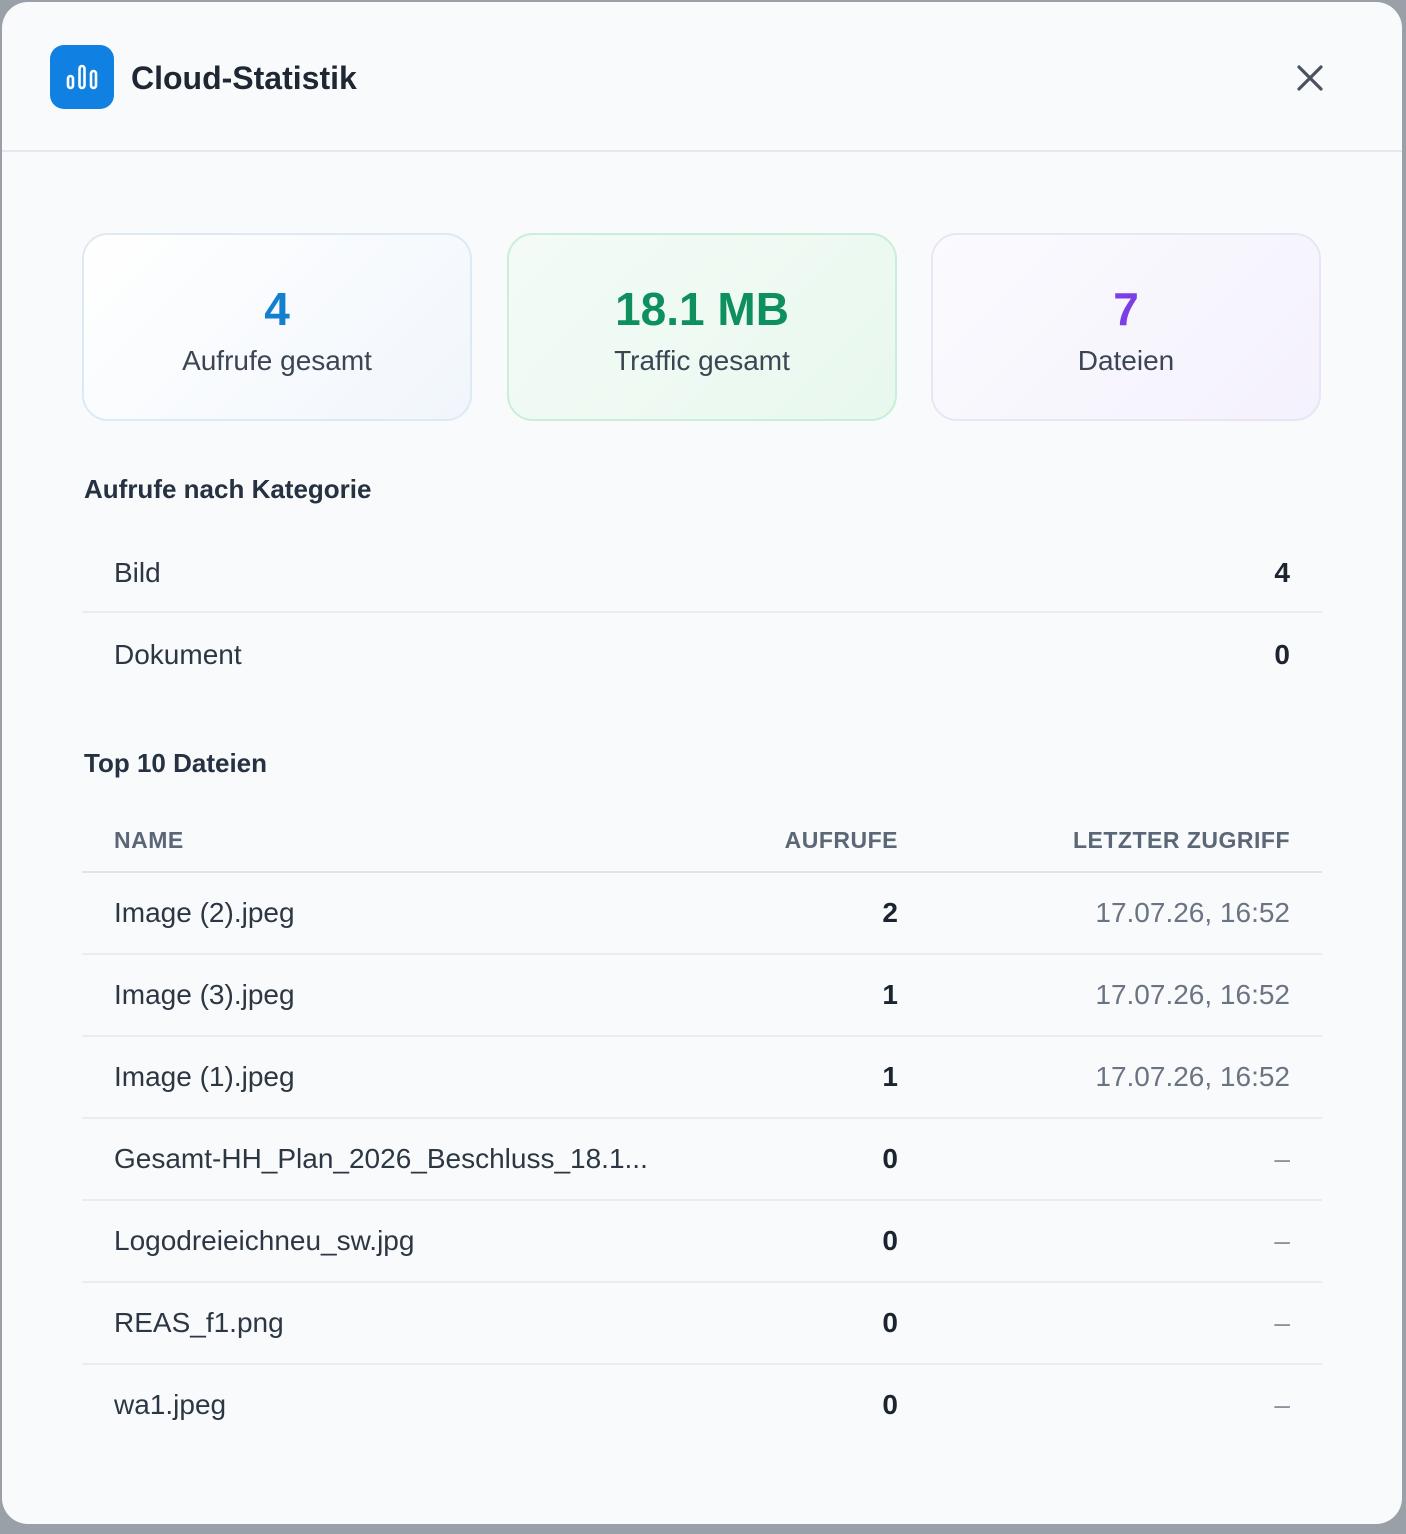  What do you see at coordinates (702, 360) in the screenshot?
I see `stat-label: Traffic gesamt` at bounding box center [702, 360].